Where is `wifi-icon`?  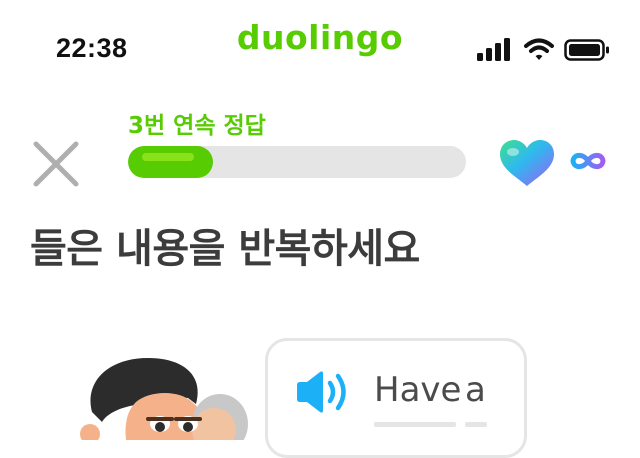
wifi-icon is located at coordinates (539, 49).